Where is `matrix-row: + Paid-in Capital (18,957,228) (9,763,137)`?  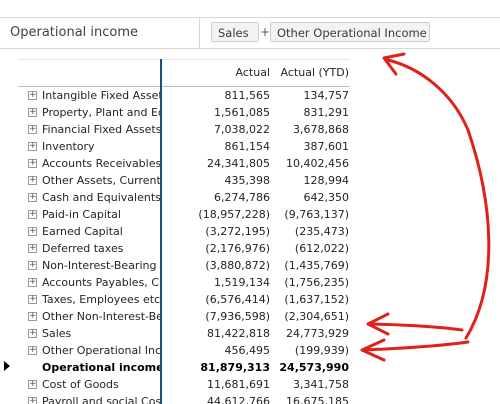
matrix-row: + Paid-in Capital (18,957,228) (9,763,137) is located at coordinates (184, 214).